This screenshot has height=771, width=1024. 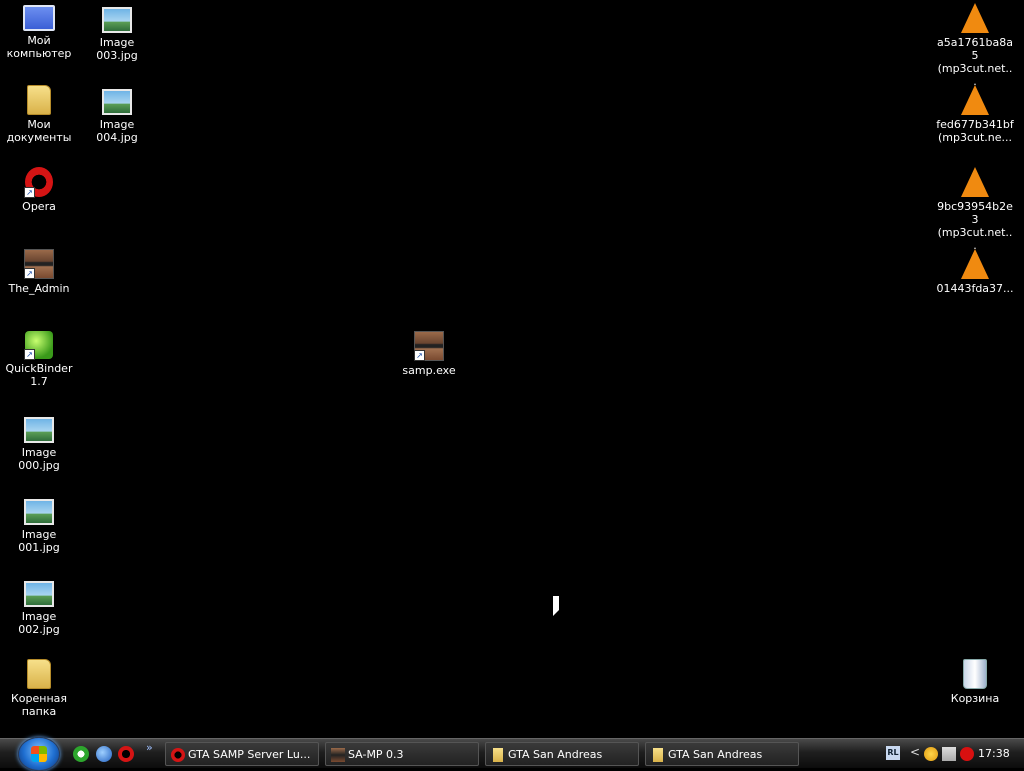 I want to click on icon-label: Image 002.jpg, so click(x=39, y=623).